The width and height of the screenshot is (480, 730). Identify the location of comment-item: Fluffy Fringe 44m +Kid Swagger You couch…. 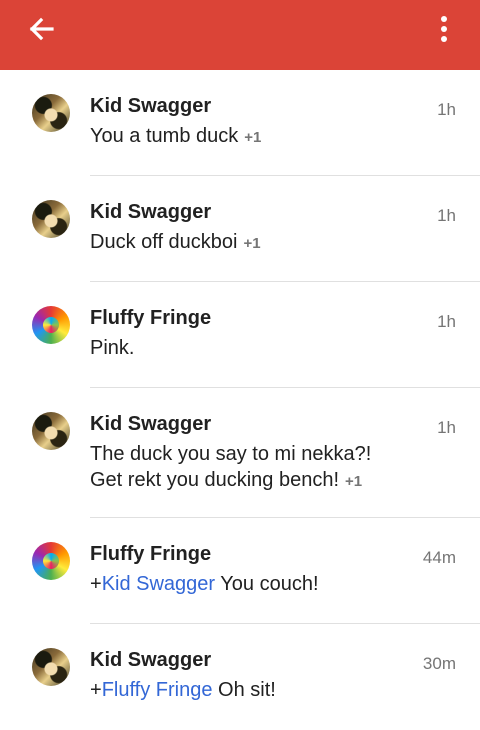
(240, 571).